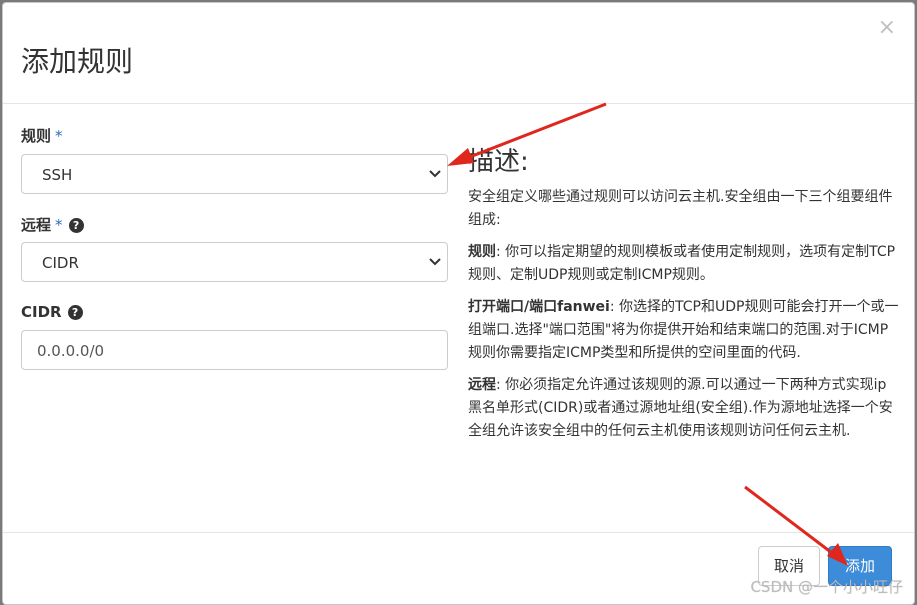 The width and height of the screenshot is (917, 605). What do you see at coordinates (482, 252) in the screenshot?
I see `rule-term: 规则` at bounding box center [482, 252].